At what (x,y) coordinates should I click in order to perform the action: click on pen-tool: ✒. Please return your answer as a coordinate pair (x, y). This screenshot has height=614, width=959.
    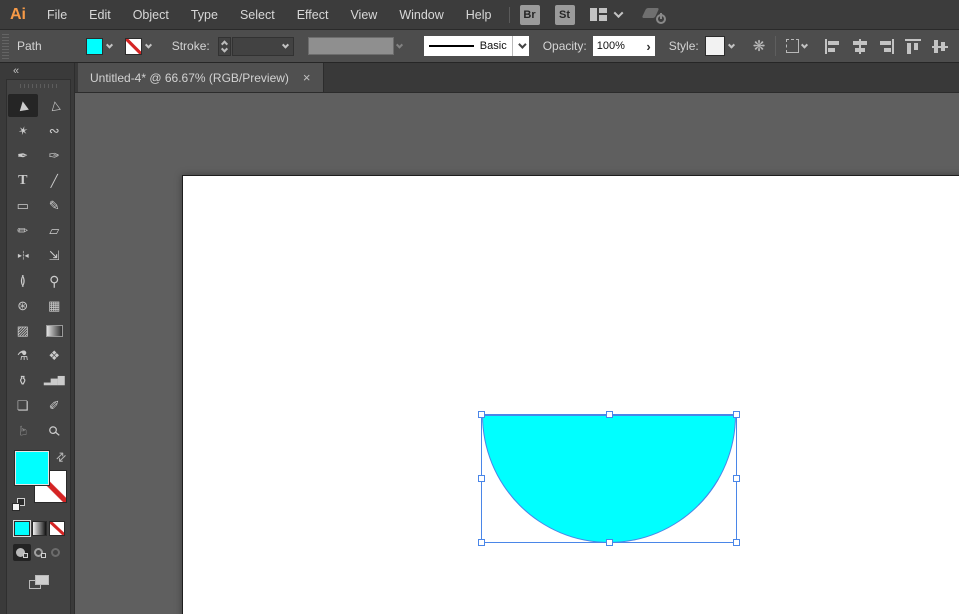
    Looking at the image, I should click on (23, 155).